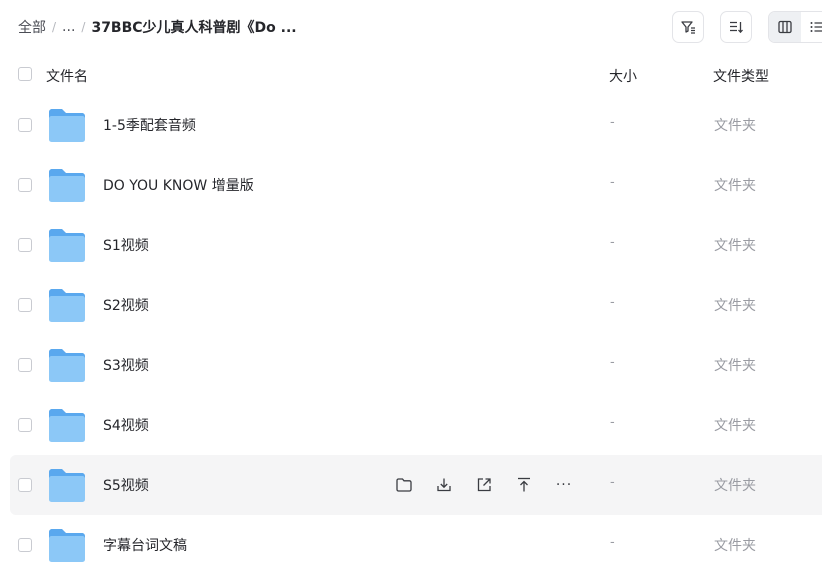  Describe the element at coordinates (411, 305) in the screenshot. I see `table-row: S2视频 - 文件夹` at that location.